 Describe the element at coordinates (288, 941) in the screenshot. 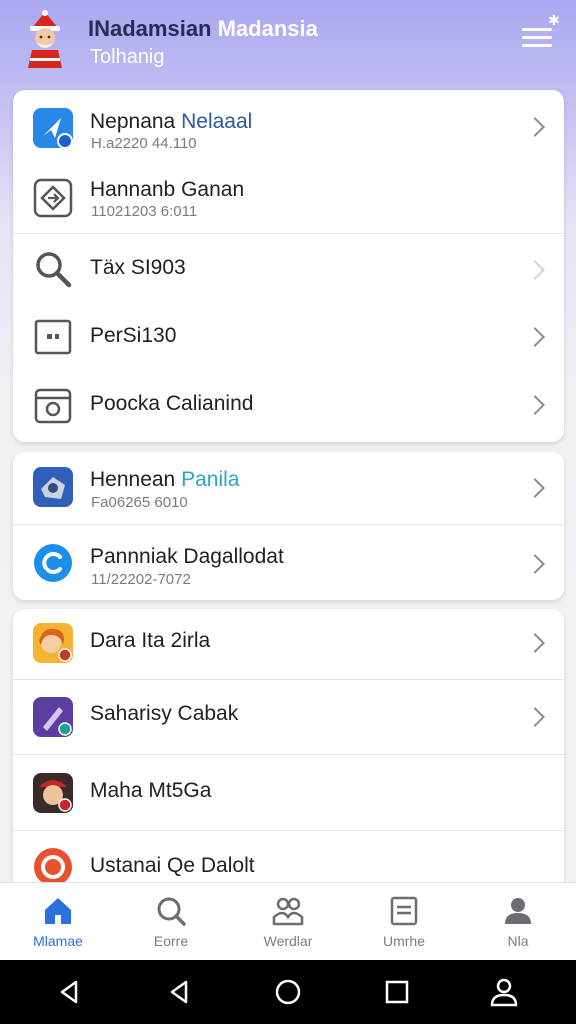

I see `nav-label: Werdlar` at that location.